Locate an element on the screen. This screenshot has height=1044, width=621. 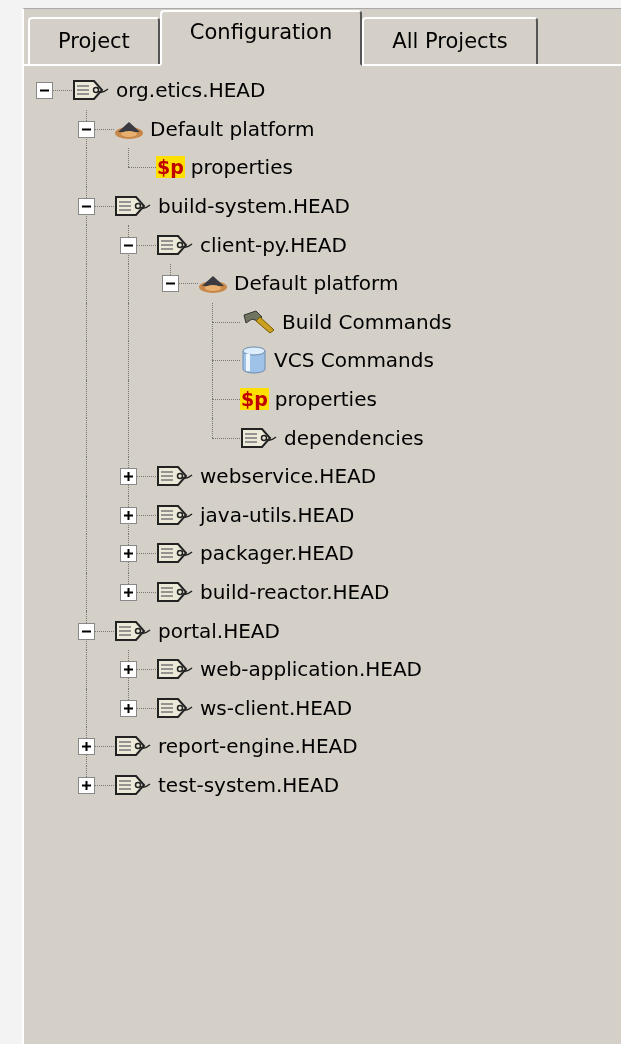
tree-item: web-application.HEAD is located at coordinates (311, 669).